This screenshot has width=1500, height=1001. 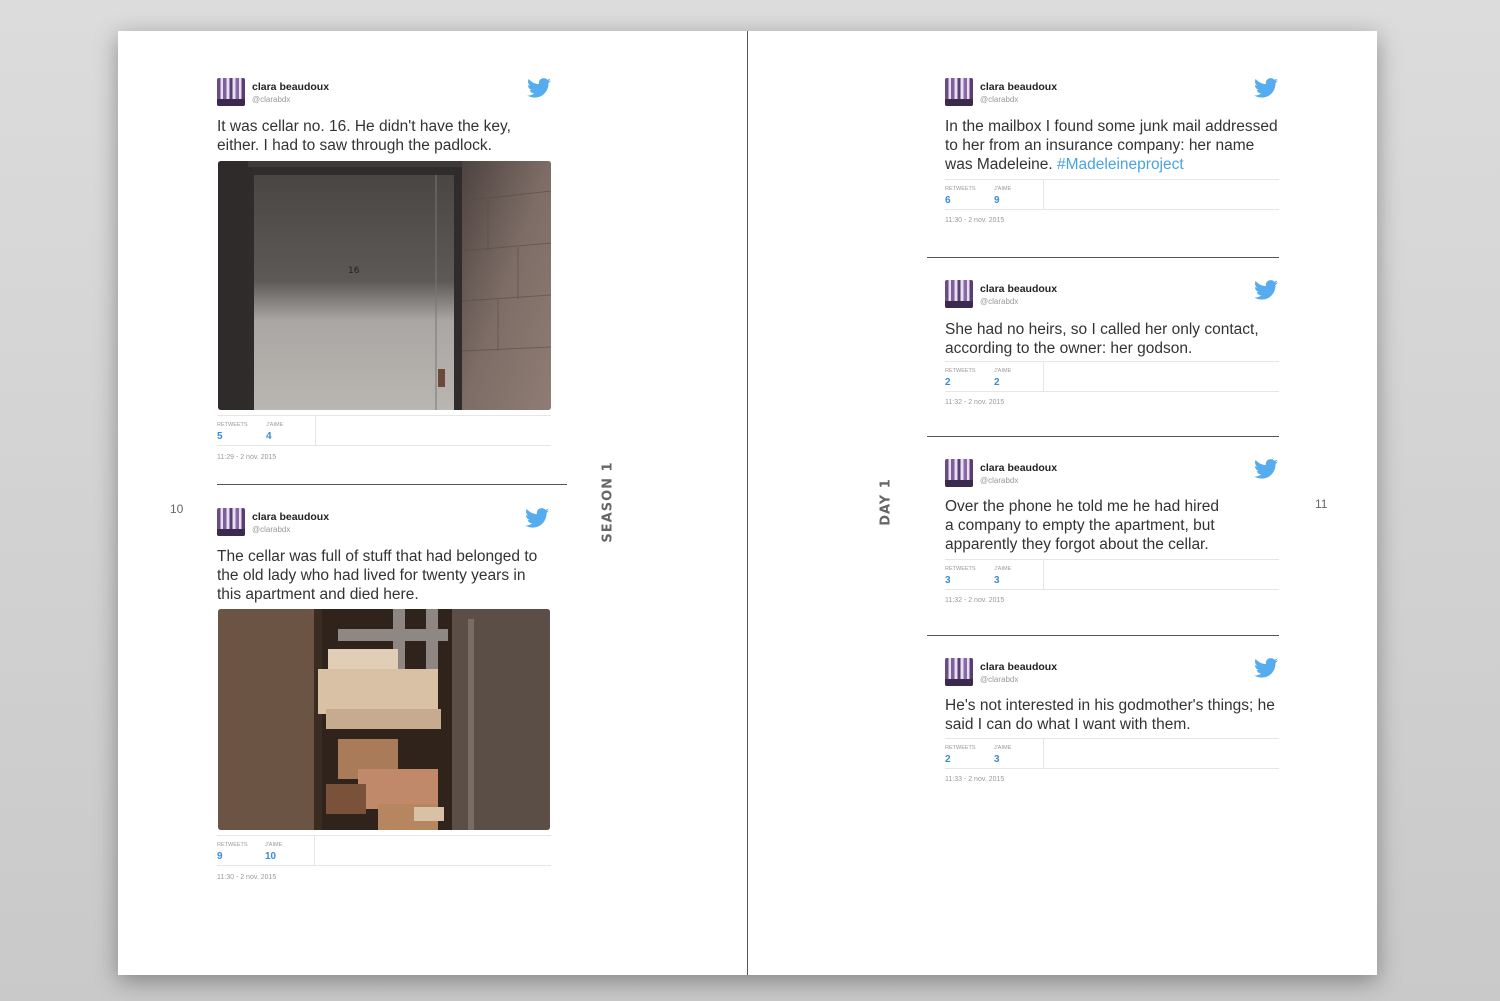 What do you see at coordinates (948, 580) in the screenshot?
I see `retweets-count: 3` at bounding box center [948, 580].